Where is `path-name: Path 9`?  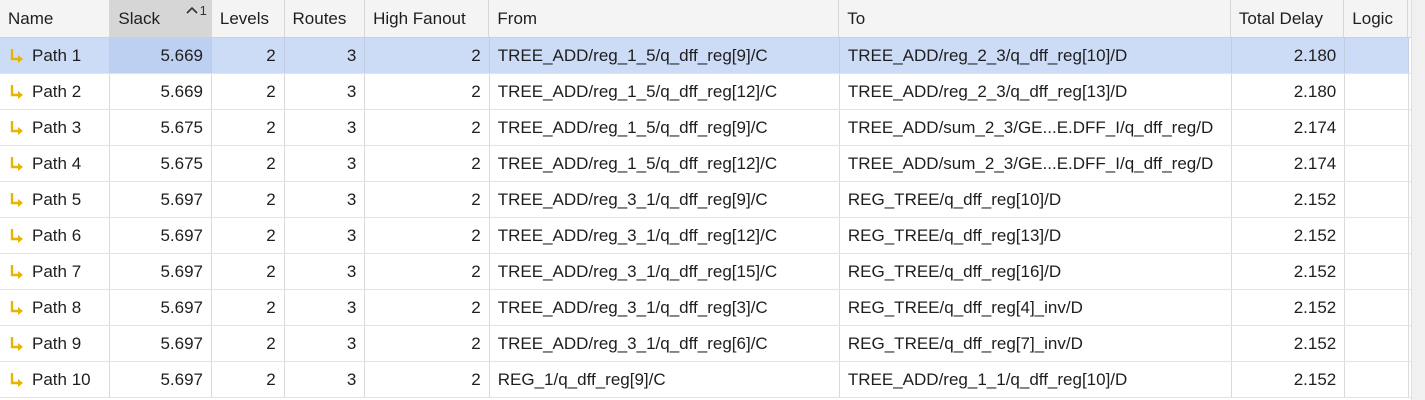
path-name: Path 9 is located at coordinates (57, 343).